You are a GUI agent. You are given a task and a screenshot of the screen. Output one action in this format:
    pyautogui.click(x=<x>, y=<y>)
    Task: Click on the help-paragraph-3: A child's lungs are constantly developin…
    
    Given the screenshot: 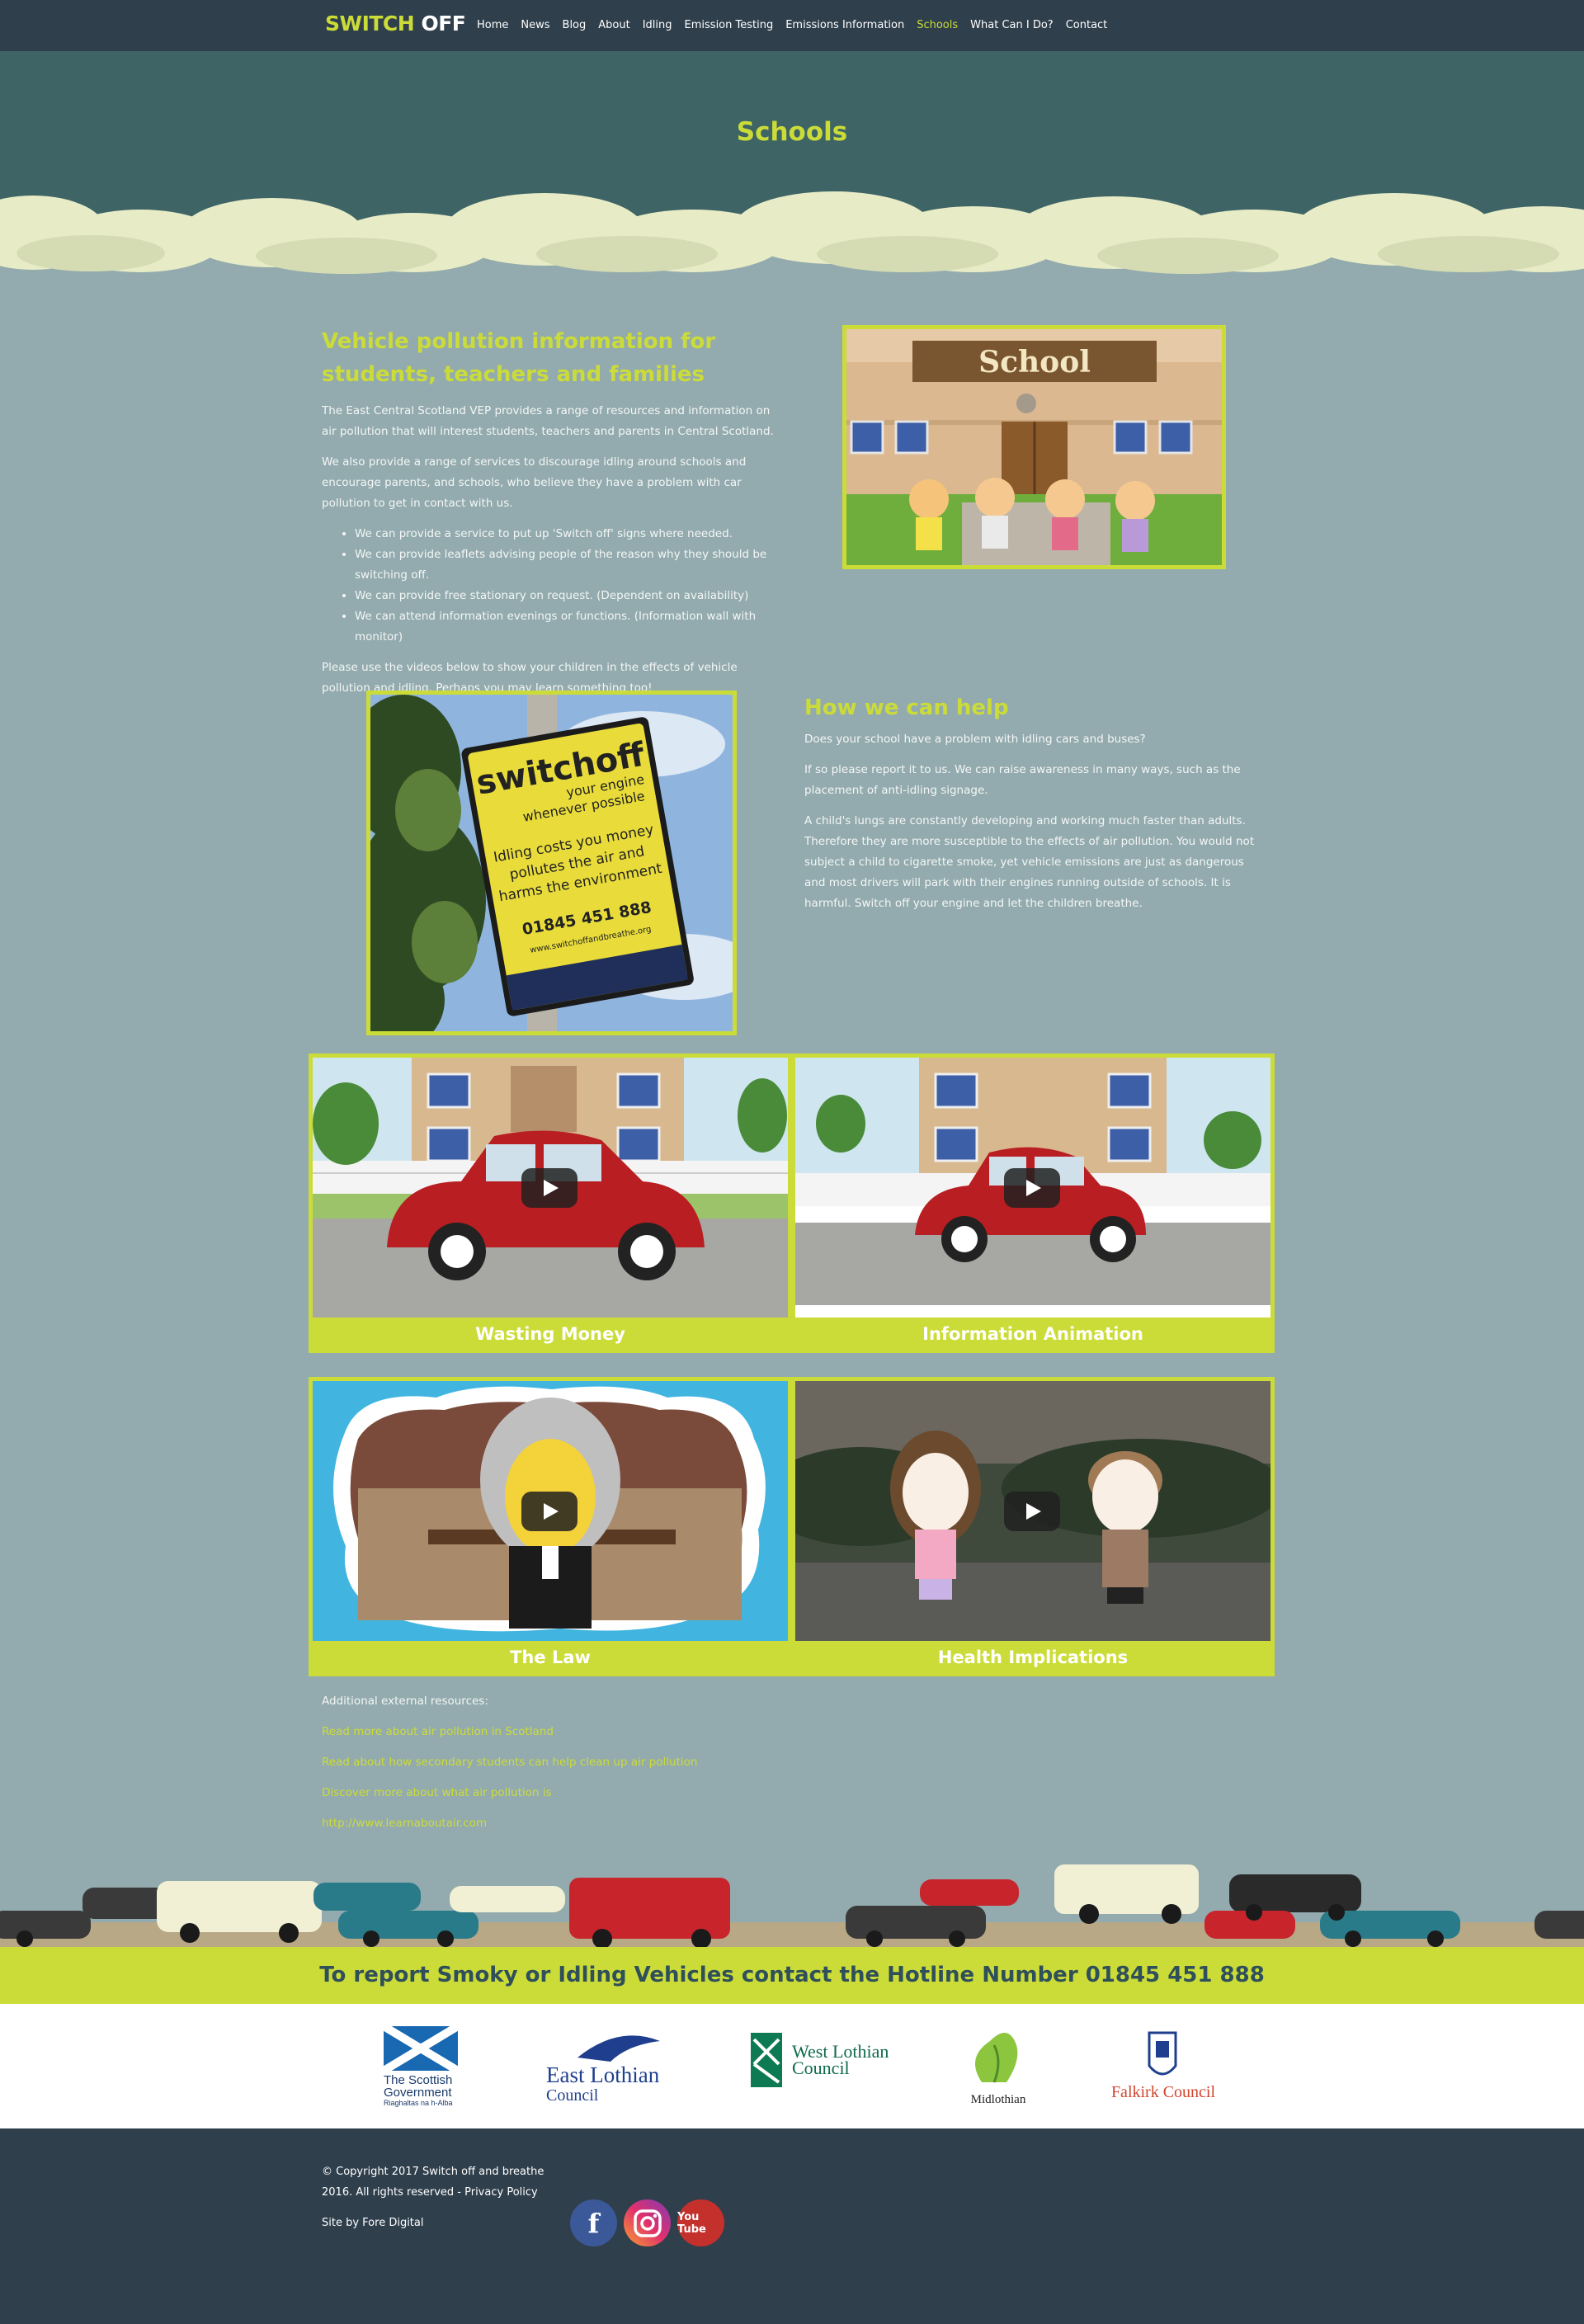 What is the action you would take?
    pyautogui.click(x=1029, y=862)
    